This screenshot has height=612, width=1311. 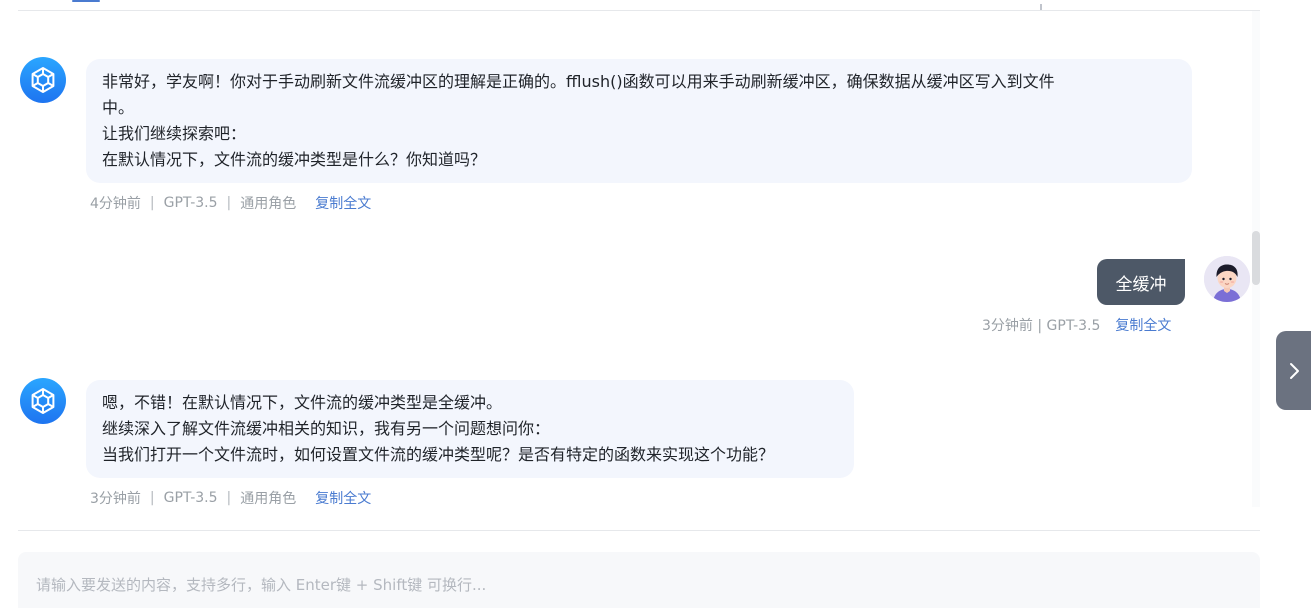 I want to click on message-time-model: 3分钟前 | GPT-3.5, so click(x=1041, y=326).